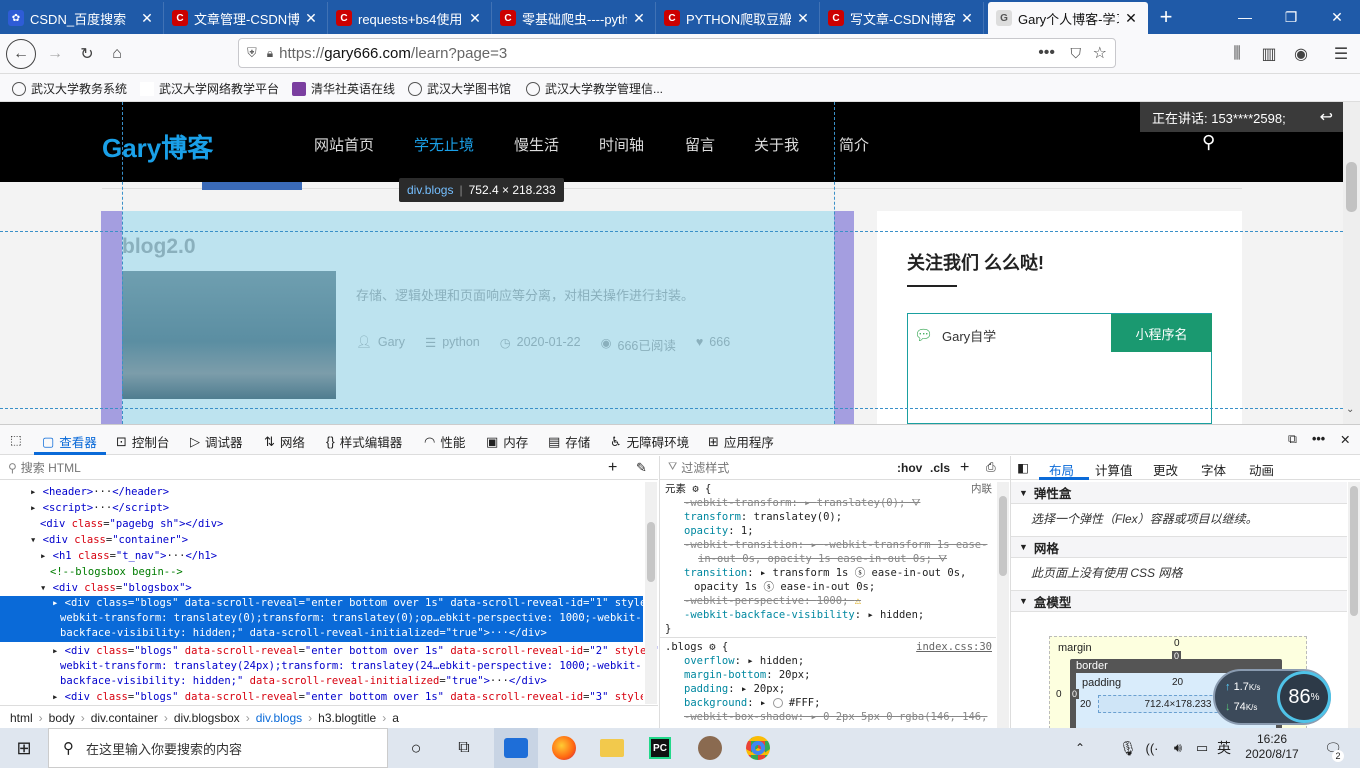  I want to click on task-view-icon: ⧉, so click(464, 748).